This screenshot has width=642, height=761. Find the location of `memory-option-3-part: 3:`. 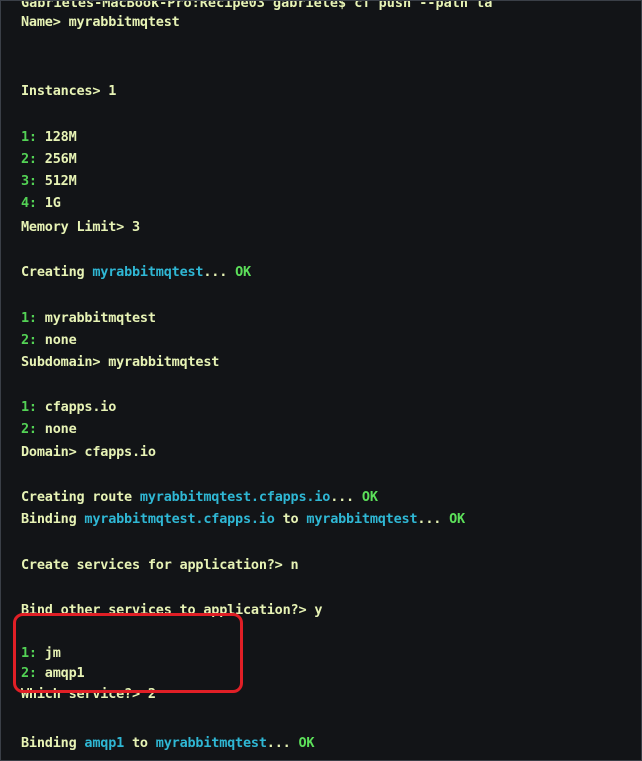

memory-option-3-part: 3: is located at coordinates (29, 181).